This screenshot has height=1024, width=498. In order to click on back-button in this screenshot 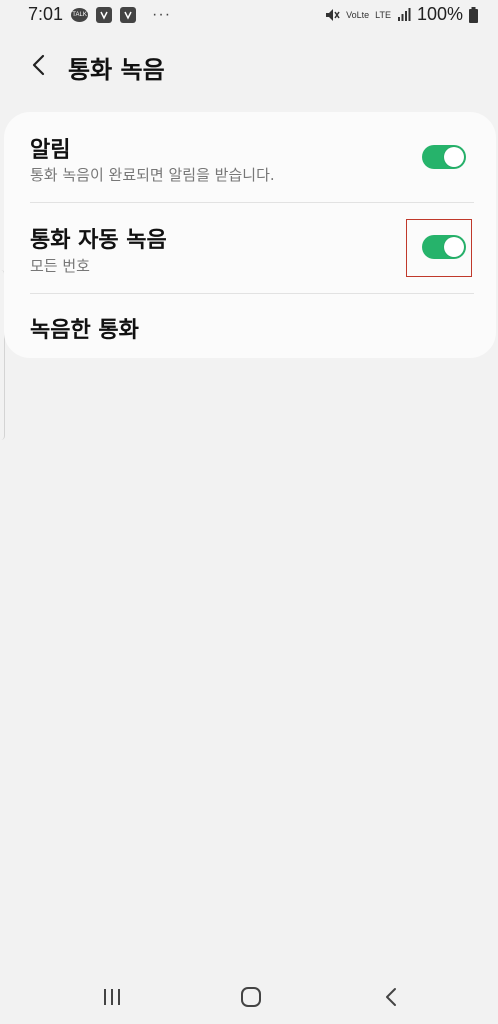, I will do `click(39, 65)`.